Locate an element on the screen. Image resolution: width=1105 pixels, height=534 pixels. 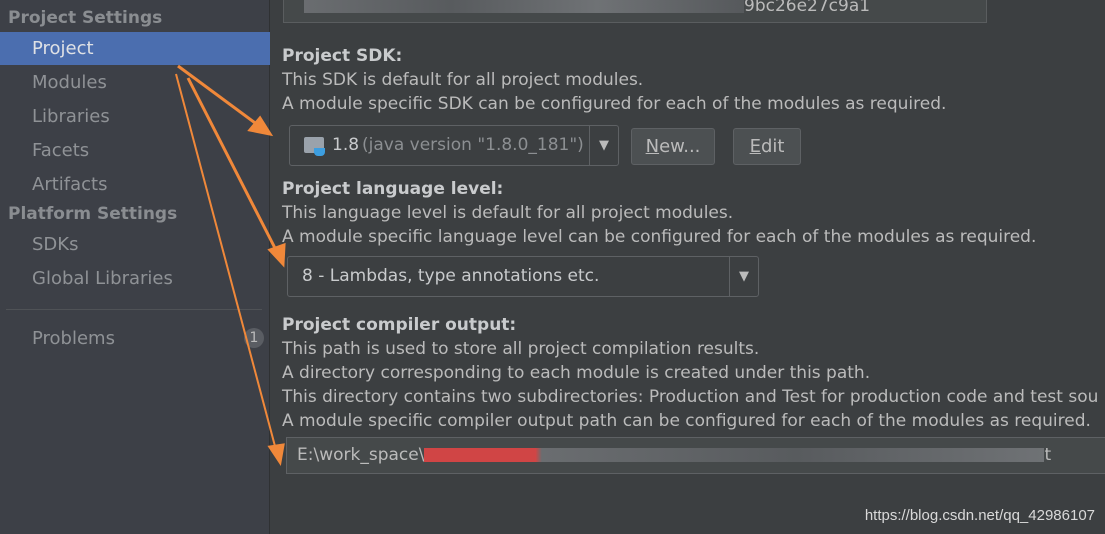
sidebar-item-modules: Modules is located at coordinates (135, 82).